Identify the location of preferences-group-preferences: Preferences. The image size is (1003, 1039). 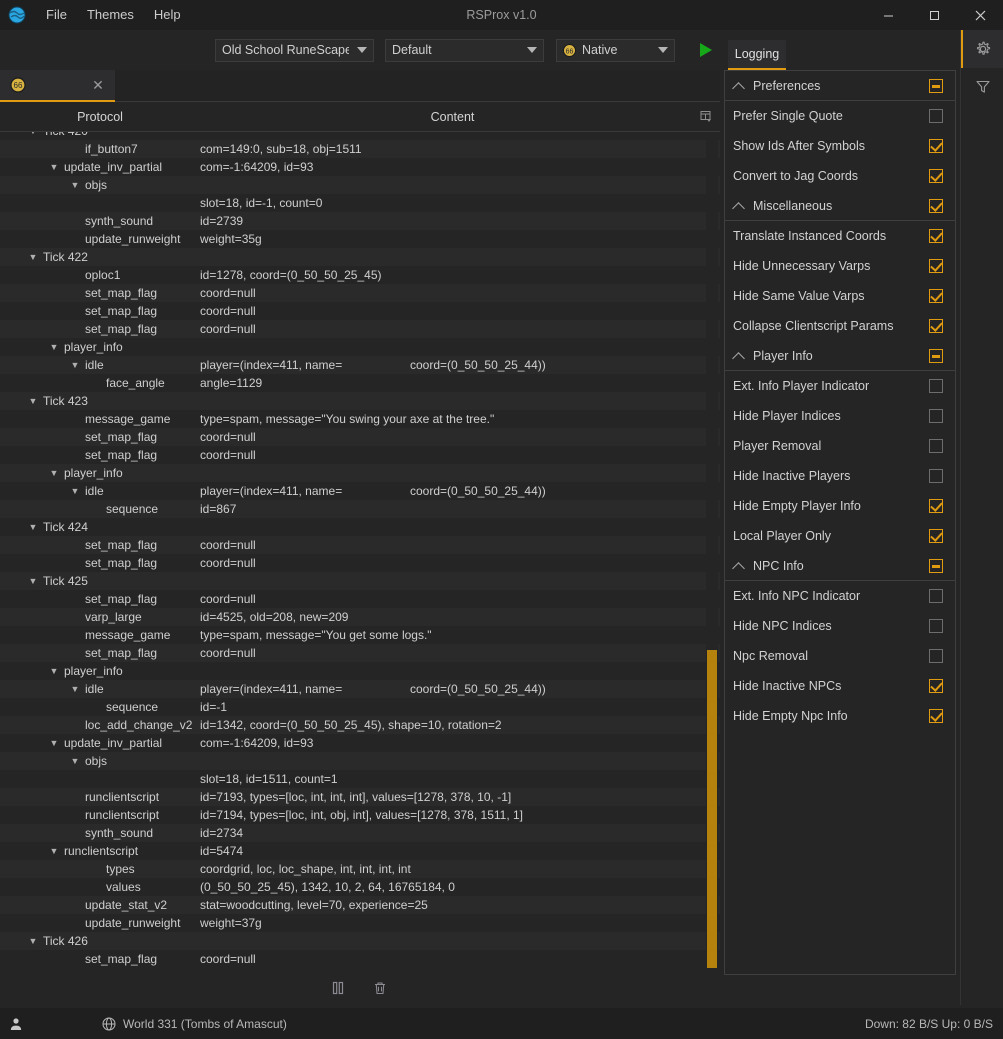
(840, 86).